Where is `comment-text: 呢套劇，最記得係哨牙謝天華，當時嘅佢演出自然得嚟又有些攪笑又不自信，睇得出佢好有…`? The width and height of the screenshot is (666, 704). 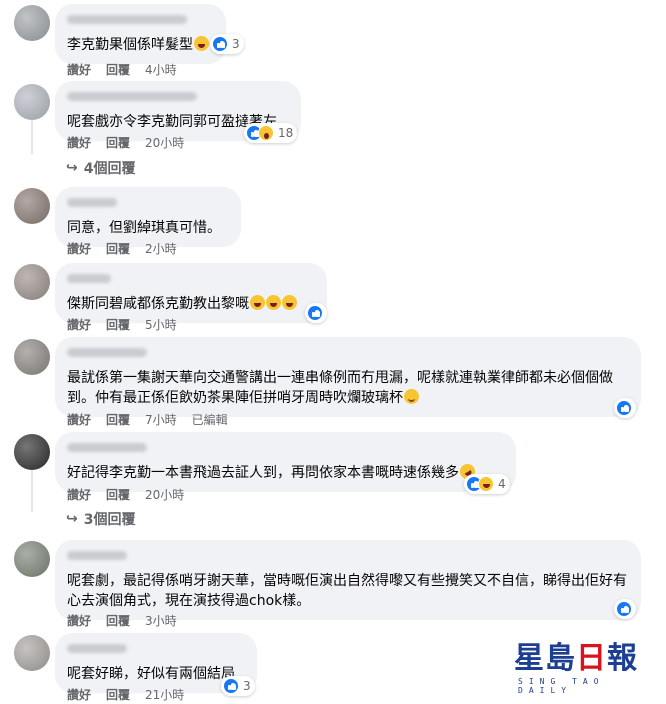 comment-text: 呢套劇，最記得係哨牙謝天華，當時嘅佢演出自然得嚟又有些攪笑又不自信，睇得出佢好有… is located at coordinates (347, 591).